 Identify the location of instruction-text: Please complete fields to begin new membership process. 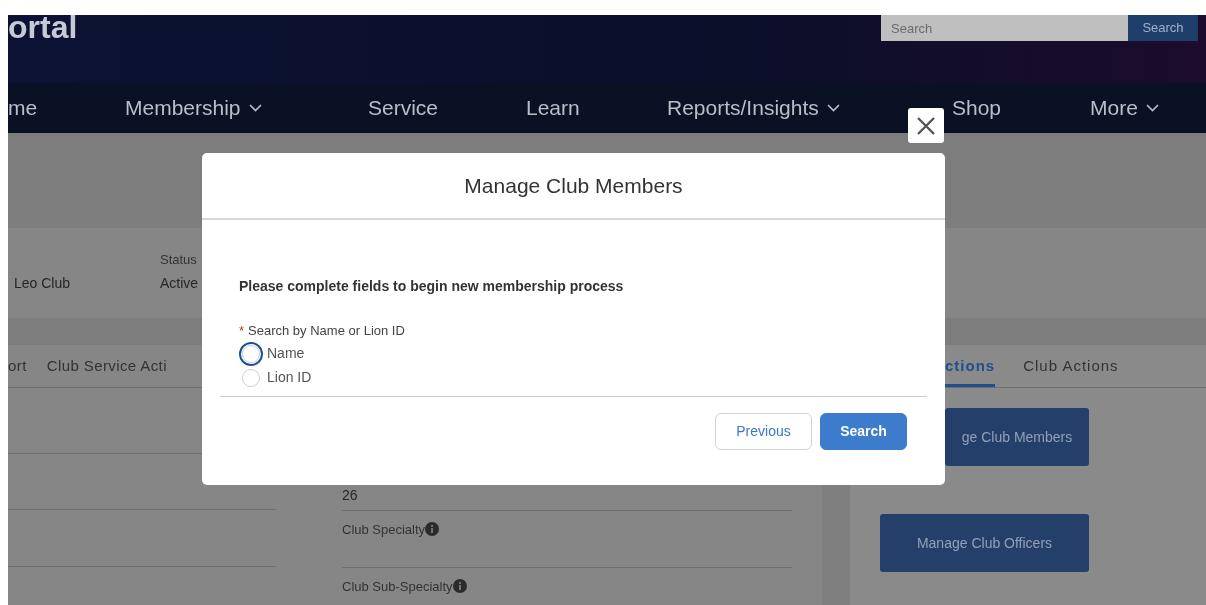
(432, 286).